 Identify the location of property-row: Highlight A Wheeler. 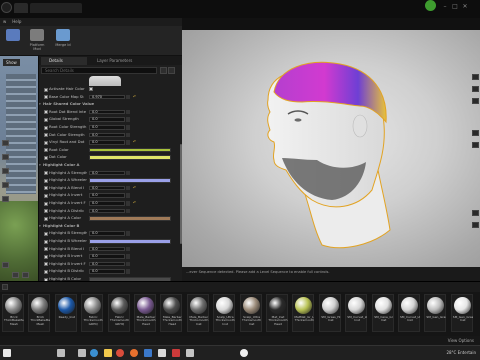
(109, 180).